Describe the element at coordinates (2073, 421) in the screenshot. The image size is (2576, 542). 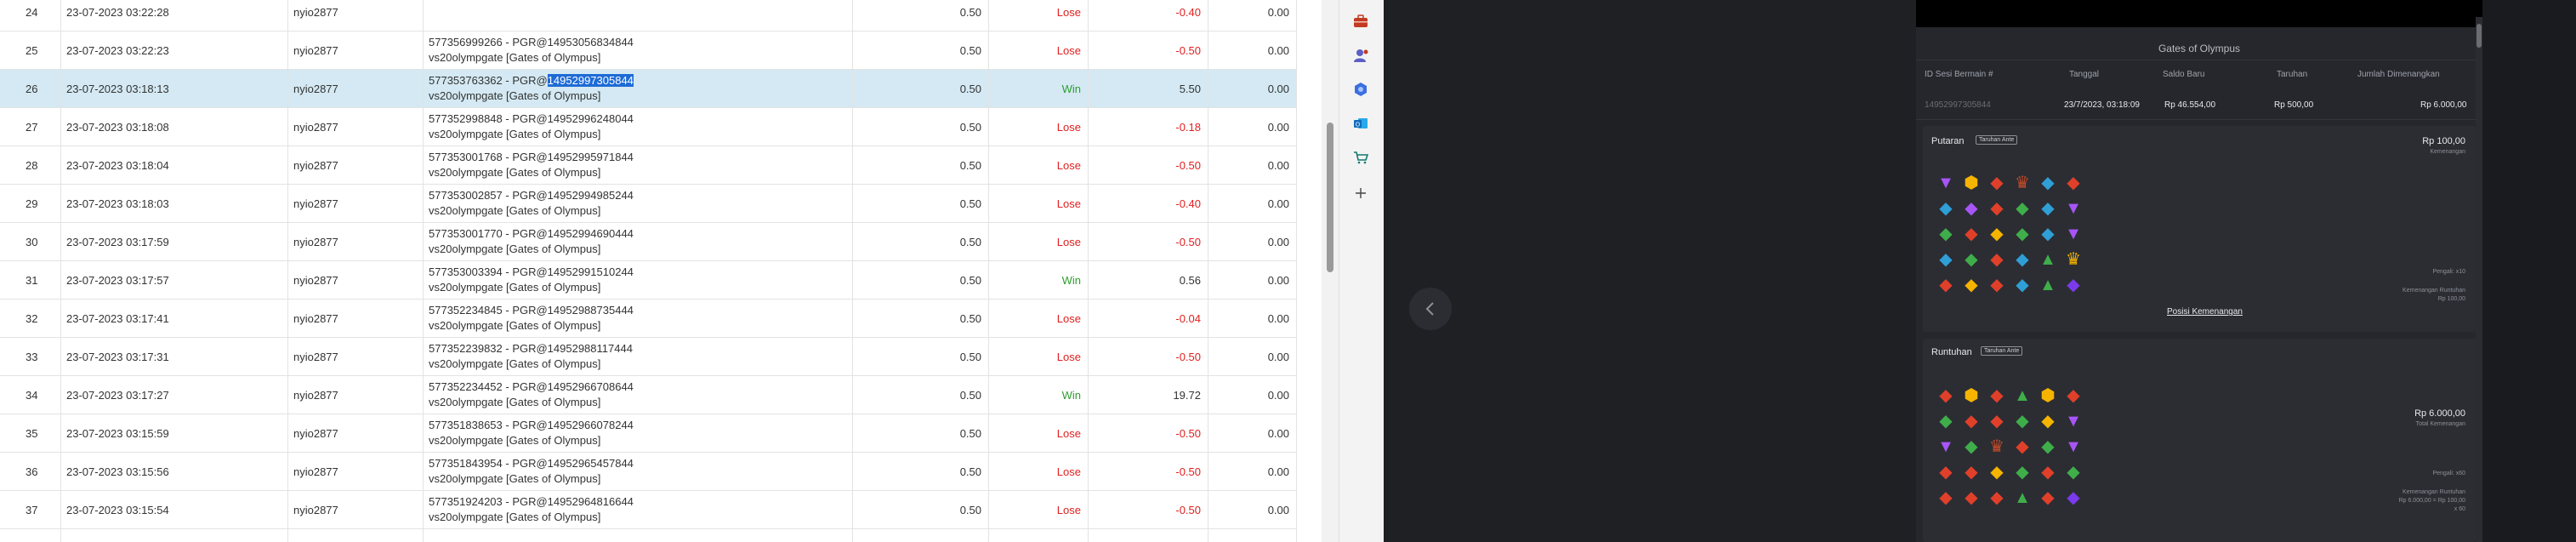
I see `gem-symbol-icon: ▼` at that location.